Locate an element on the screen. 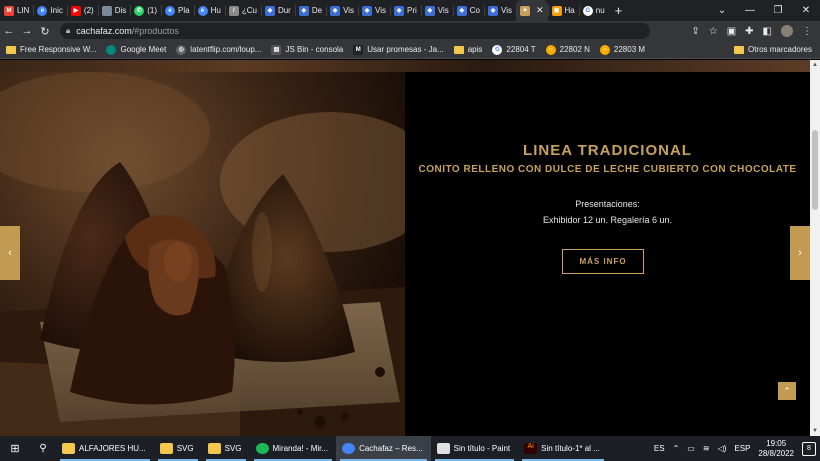 The height and width of the screenshot is (461, 820). chevron-down-icon: ⌄ is located at coordinates (722, 10).